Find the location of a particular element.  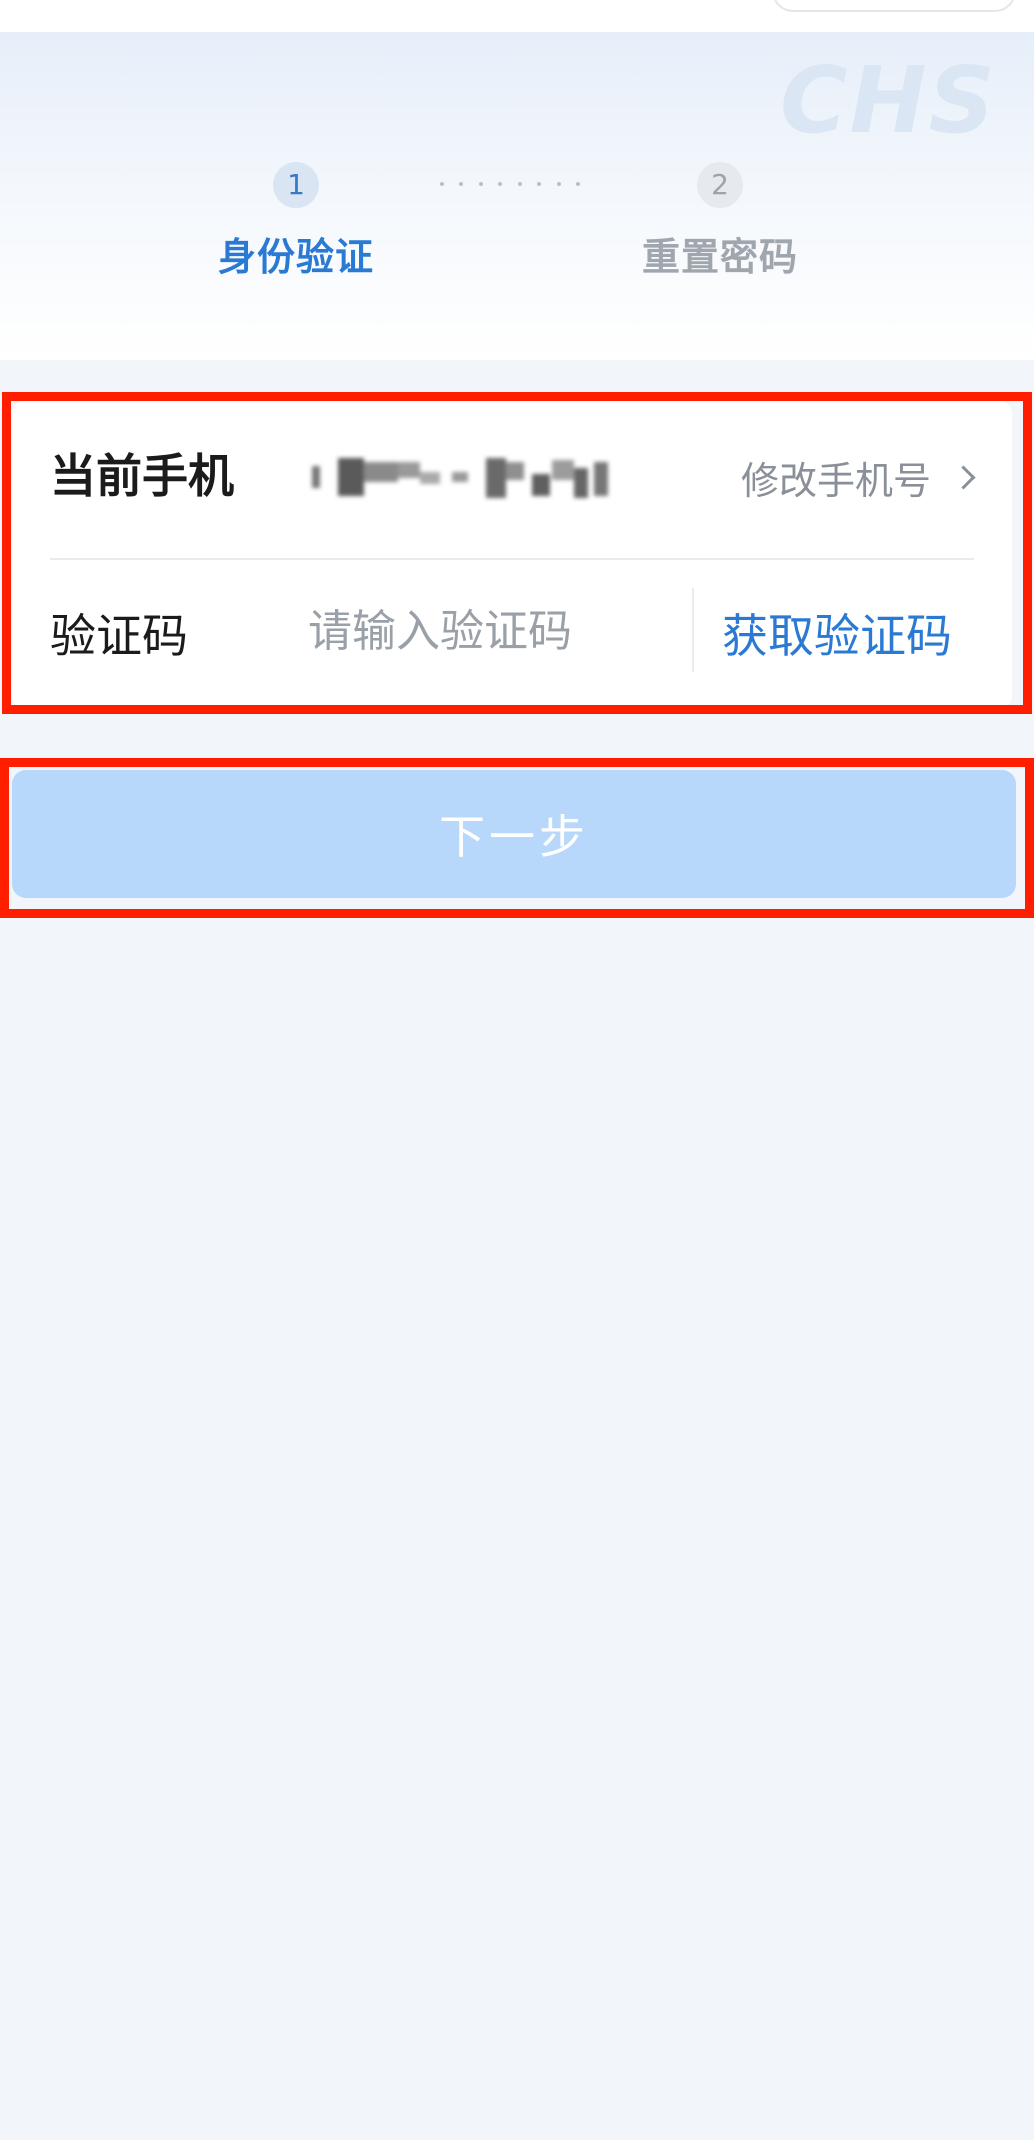

svg-text: CHS is located at coordinates (888, 102).